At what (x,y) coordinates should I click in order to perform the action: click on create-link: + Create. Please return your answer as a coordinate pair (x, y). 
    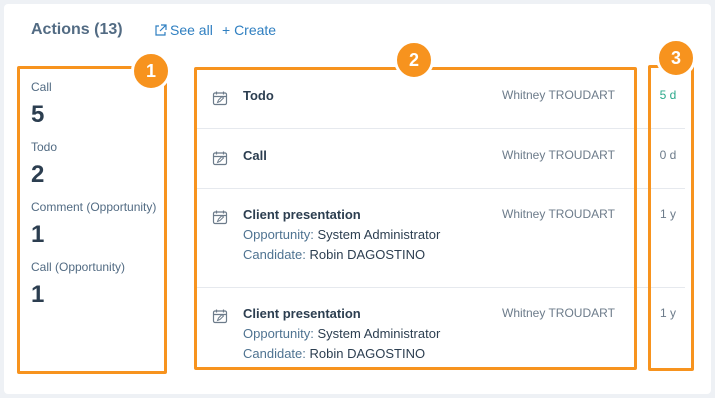
    Looking at the image, I should click on (249, 30).